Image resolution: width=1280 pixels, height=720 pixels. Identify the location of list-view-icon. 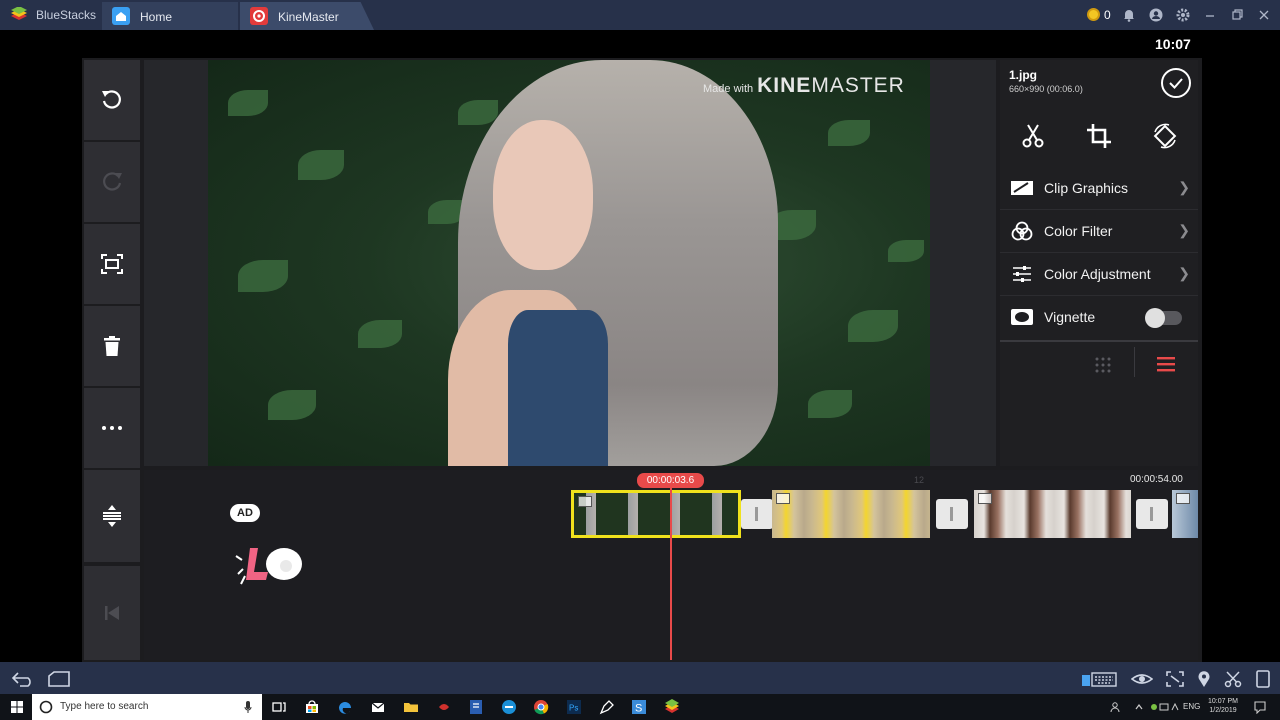
(1166, 364).